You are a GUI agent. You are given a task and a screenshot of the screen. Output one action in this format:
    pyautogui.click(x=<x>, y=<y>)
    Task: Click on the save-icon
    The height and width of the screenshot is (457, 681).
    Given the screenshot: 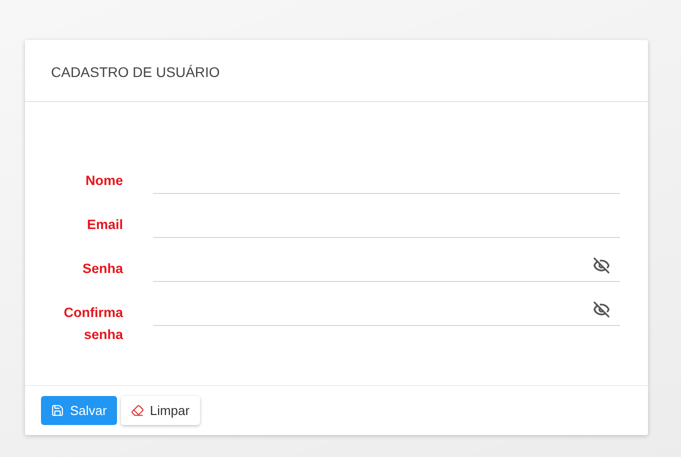 What is the action you would take?
    pyautogui.click(x=57, y=410)
    